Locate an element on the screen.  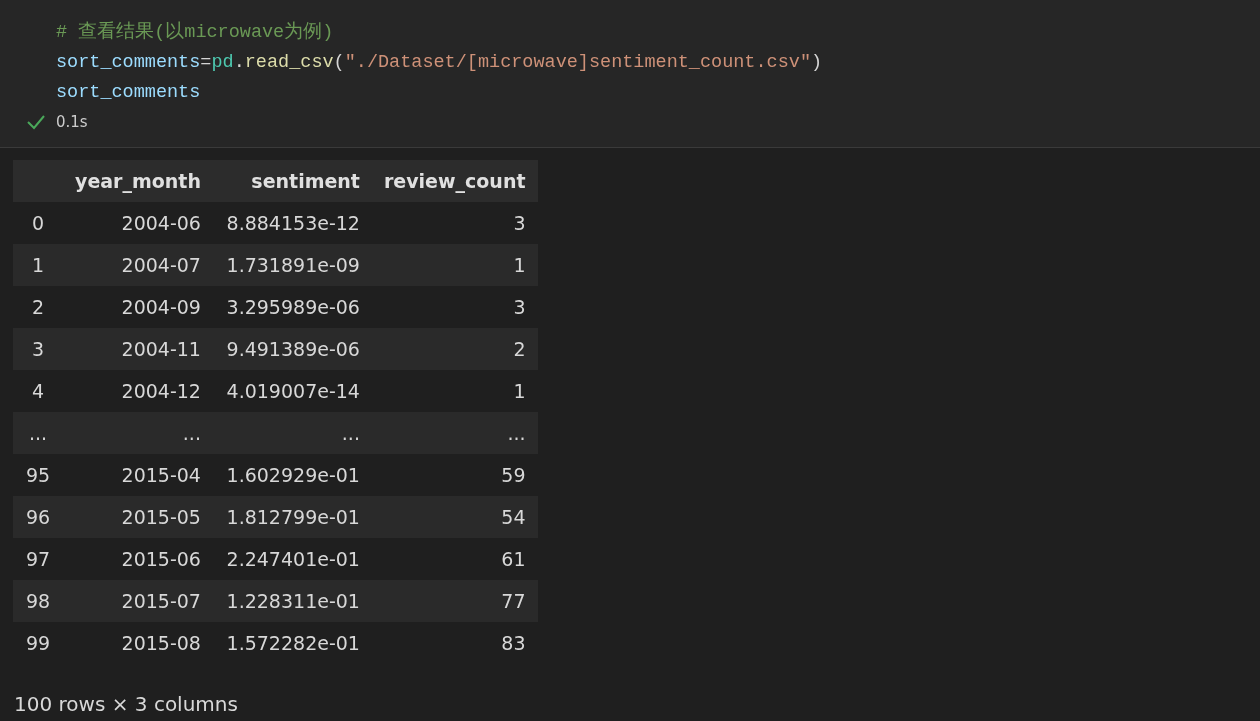
table-cell: 2004-09 is located at coordinates (138, 307).